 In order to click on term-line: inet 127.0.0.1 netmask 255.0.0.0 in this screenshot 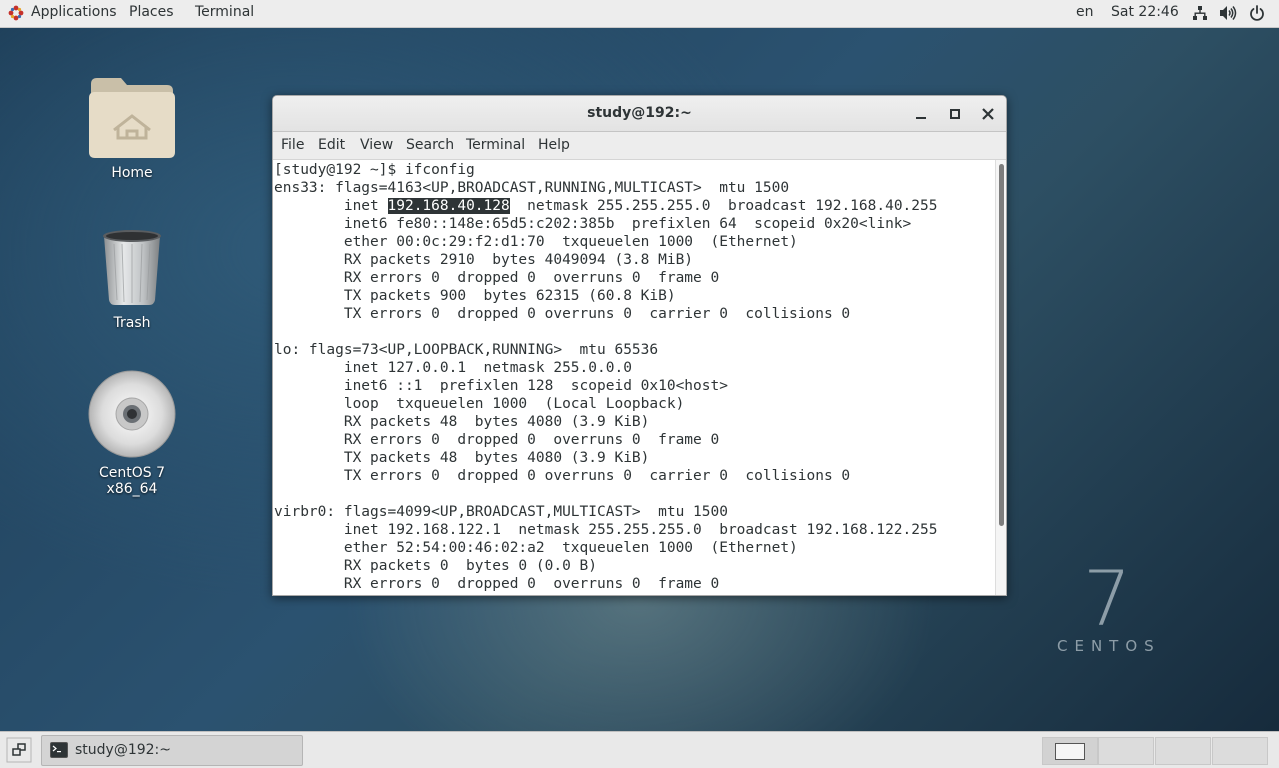, I will do `click(453, 368)`.